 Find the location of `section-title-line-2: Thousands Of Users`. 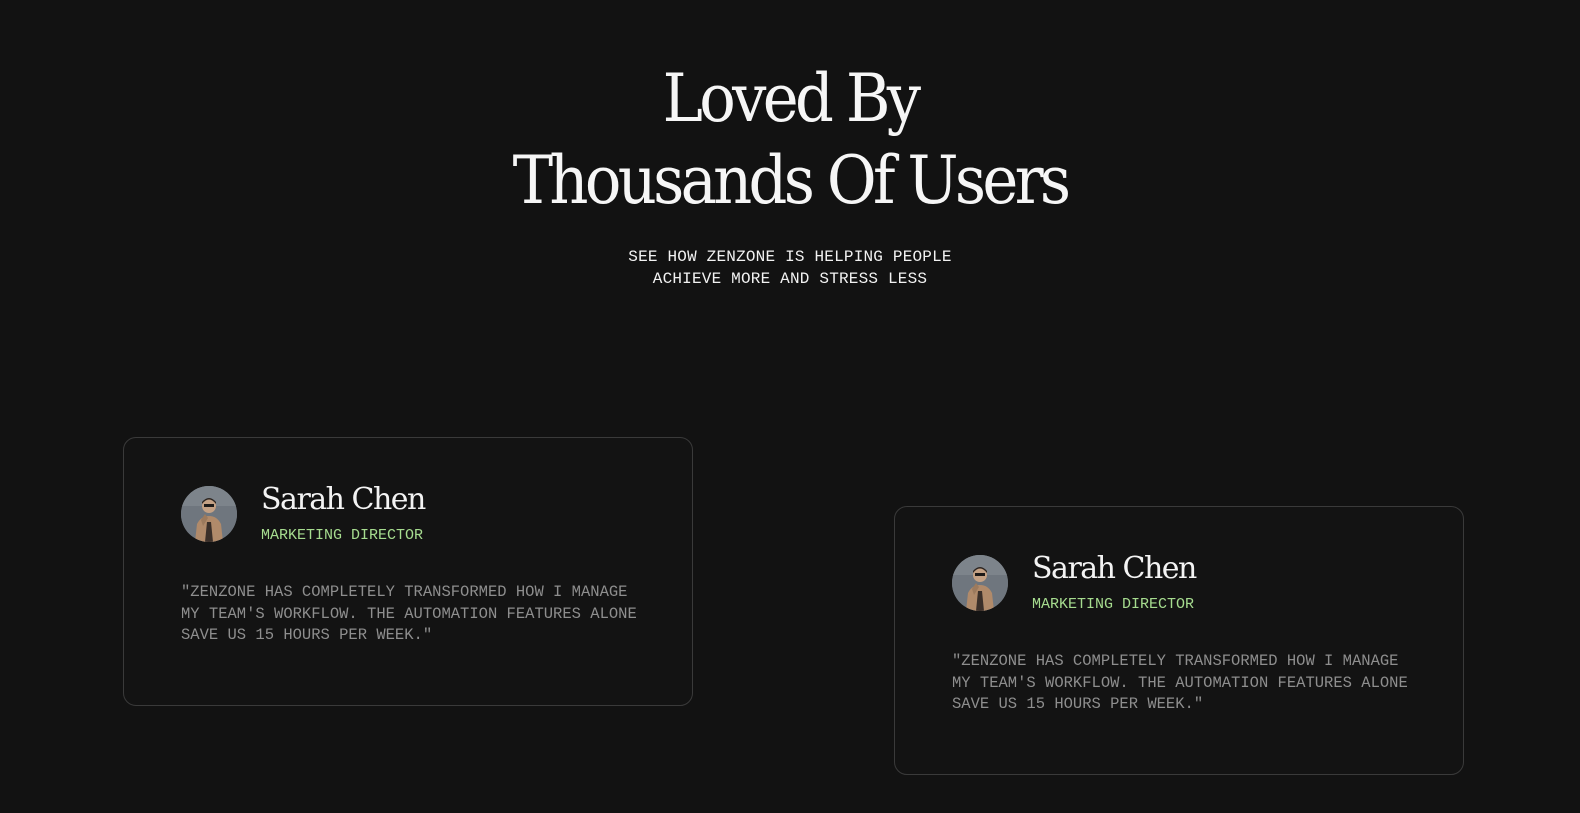

section-title-line-2: Thousands Of Users is located at coordinates (792, 180).